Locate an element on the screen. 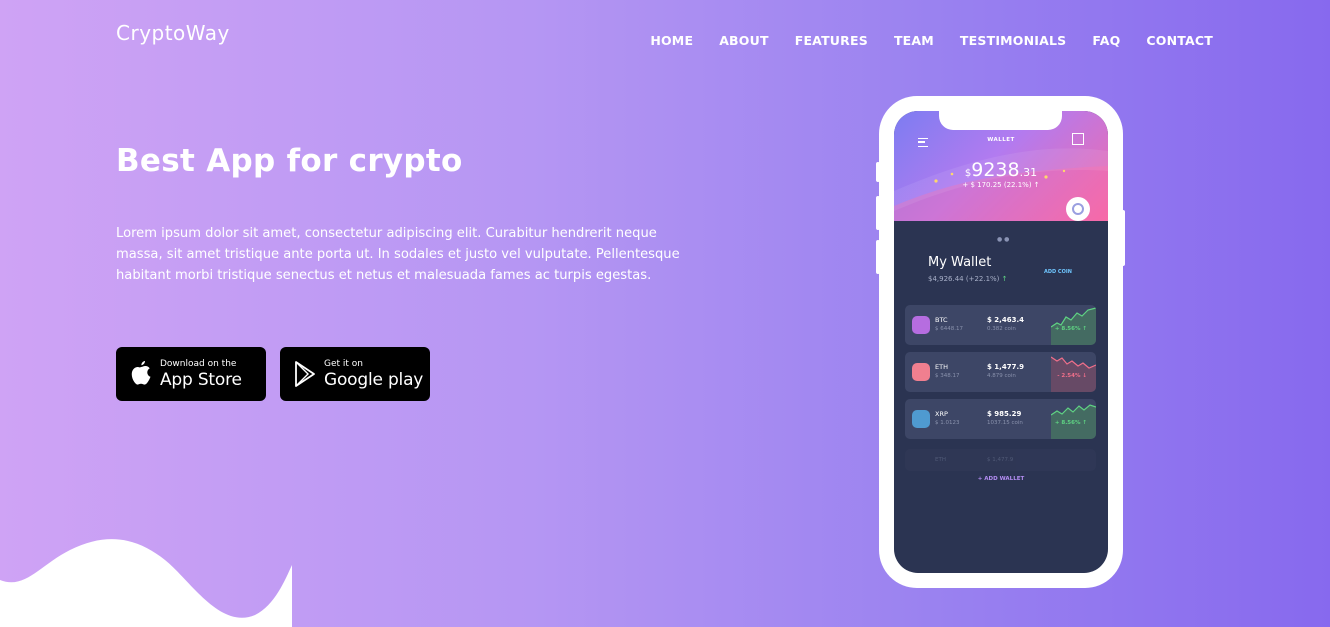  up-arrow-icon: ↑ is located at coordinates (1004, 279).